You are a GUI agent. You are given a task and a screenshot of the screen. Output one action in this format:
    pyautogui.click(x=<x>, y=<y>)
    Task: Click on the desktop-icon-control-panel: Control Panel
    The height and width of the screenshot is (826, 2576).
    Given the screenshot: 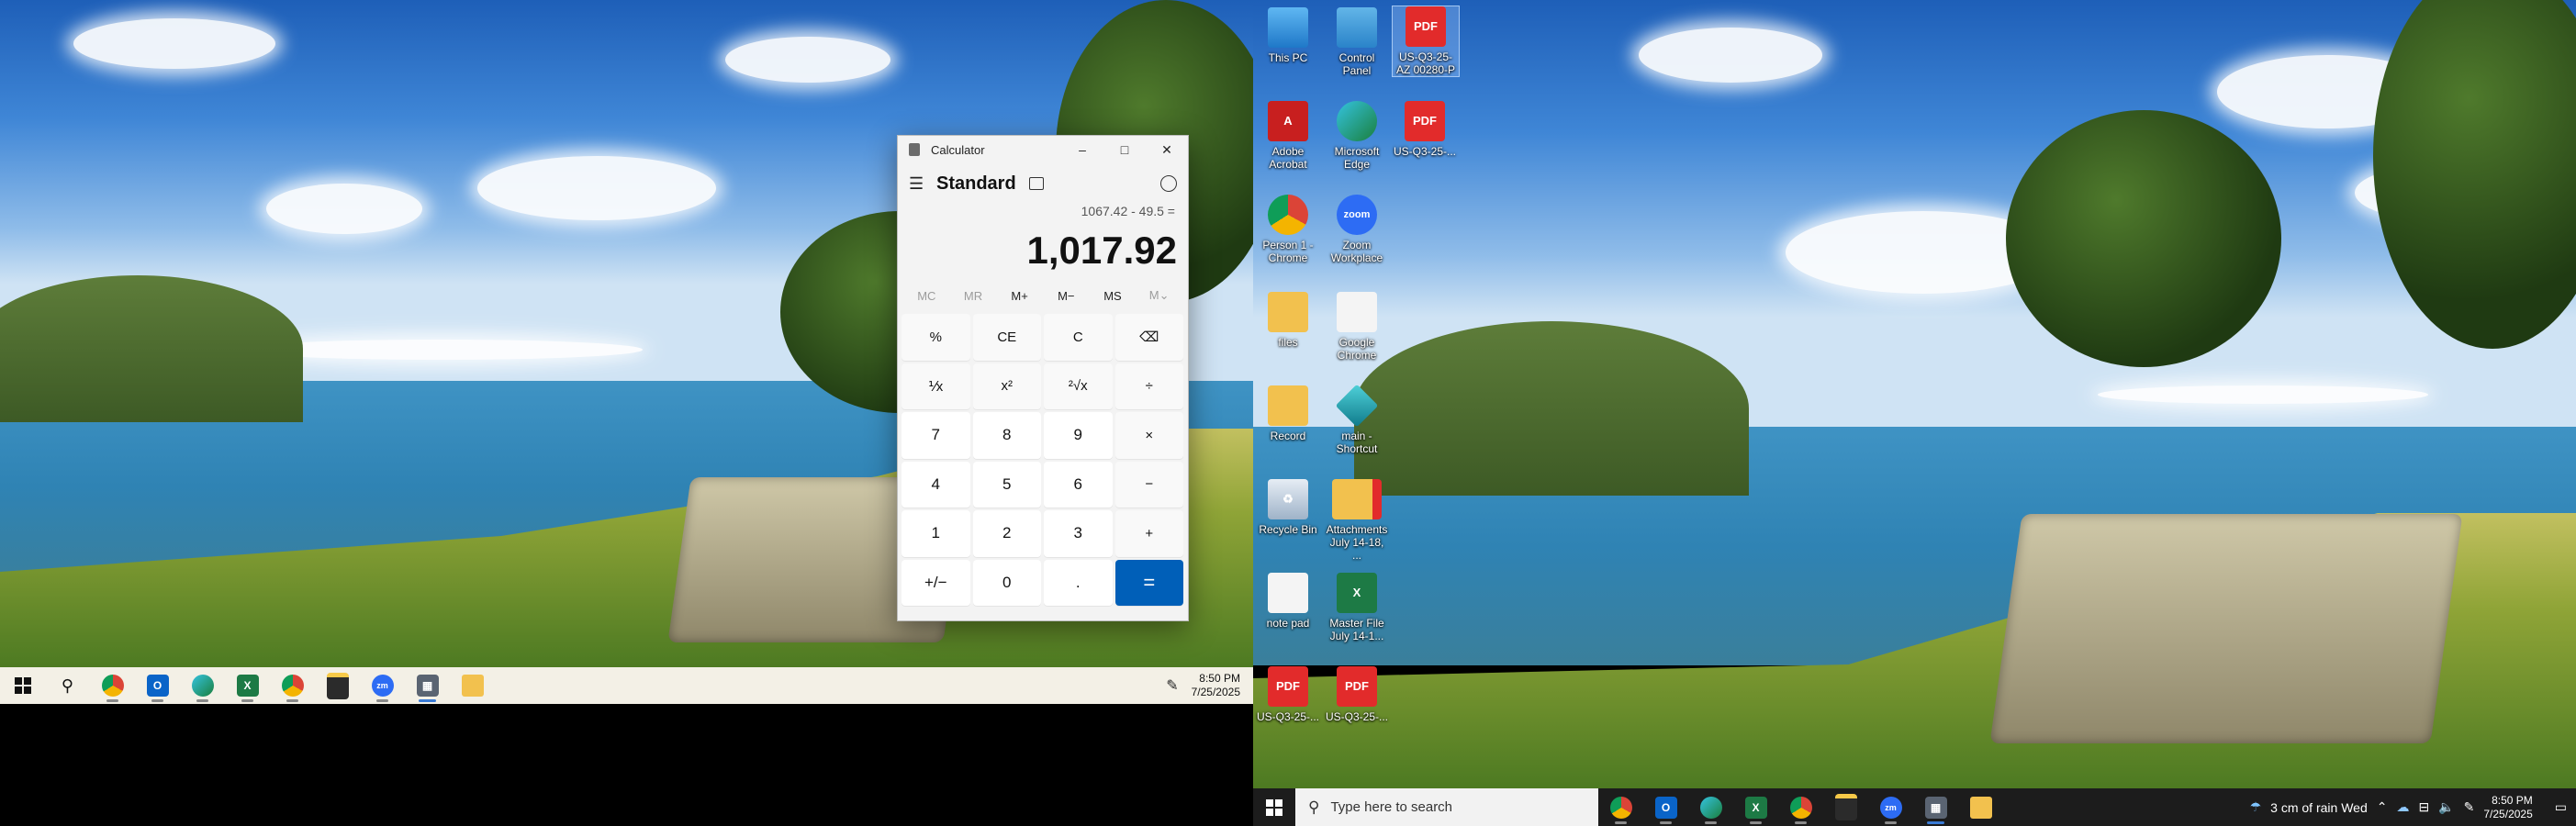 What is the action you would take?
    pyautogui.click(x=1357, y=42)
    